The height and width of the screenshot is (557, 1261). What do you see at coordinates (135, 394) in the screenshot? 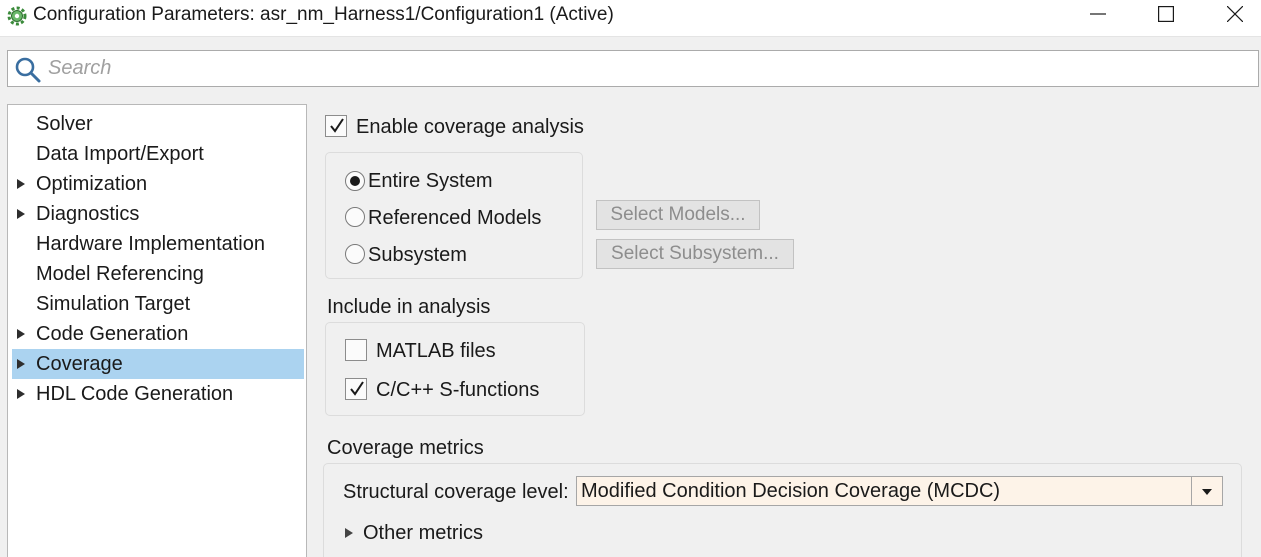
I see `nav-item-label: HDL Code Generation` at bounding box center [135, 394].